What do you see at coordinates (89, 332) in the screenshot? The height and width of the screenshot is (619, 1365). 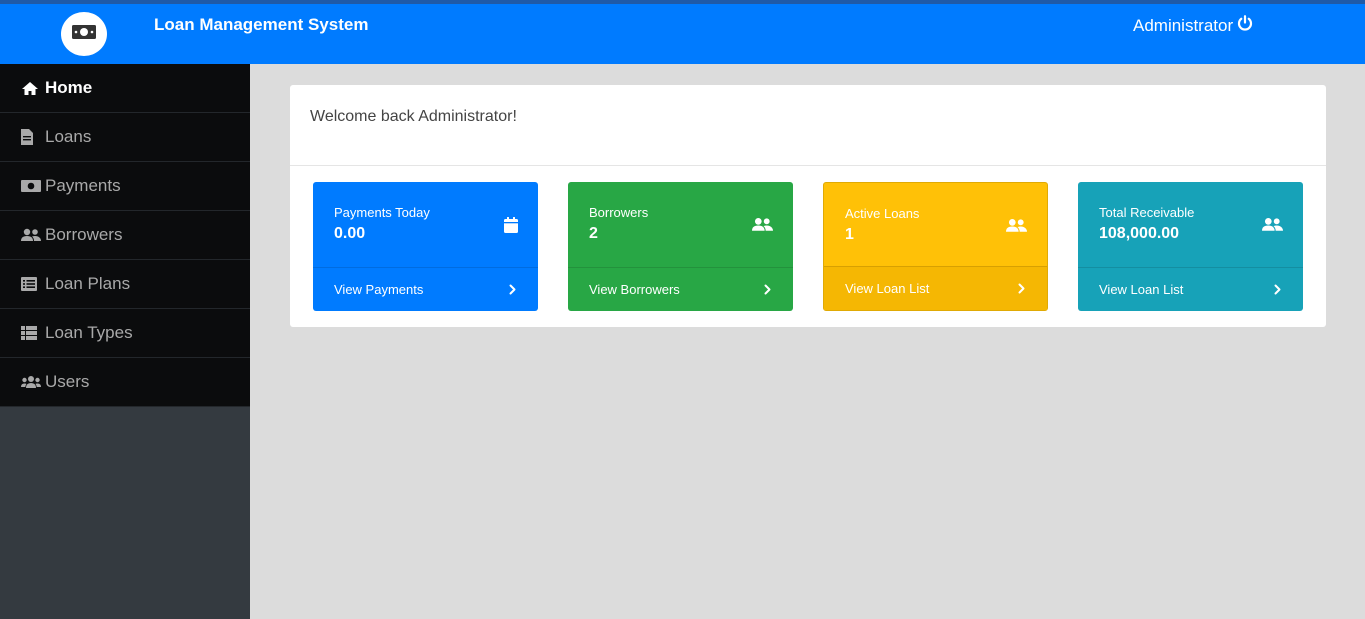 I see `sidebar-item-label: Loan Types` at bounding box center [89, 332].